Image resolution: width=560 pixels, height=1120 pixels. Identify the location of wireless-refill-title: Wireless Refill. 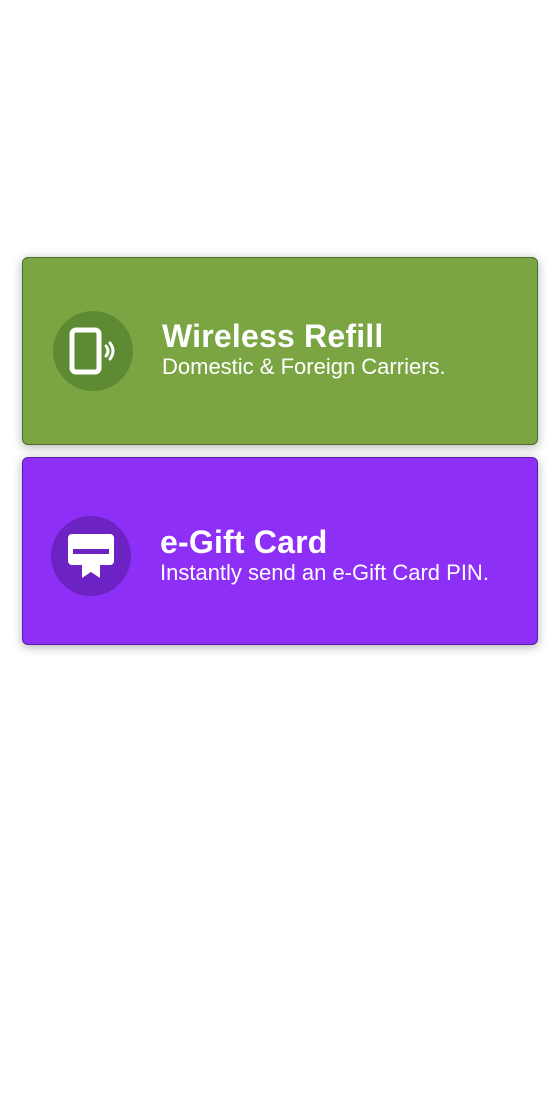
(273, 336).